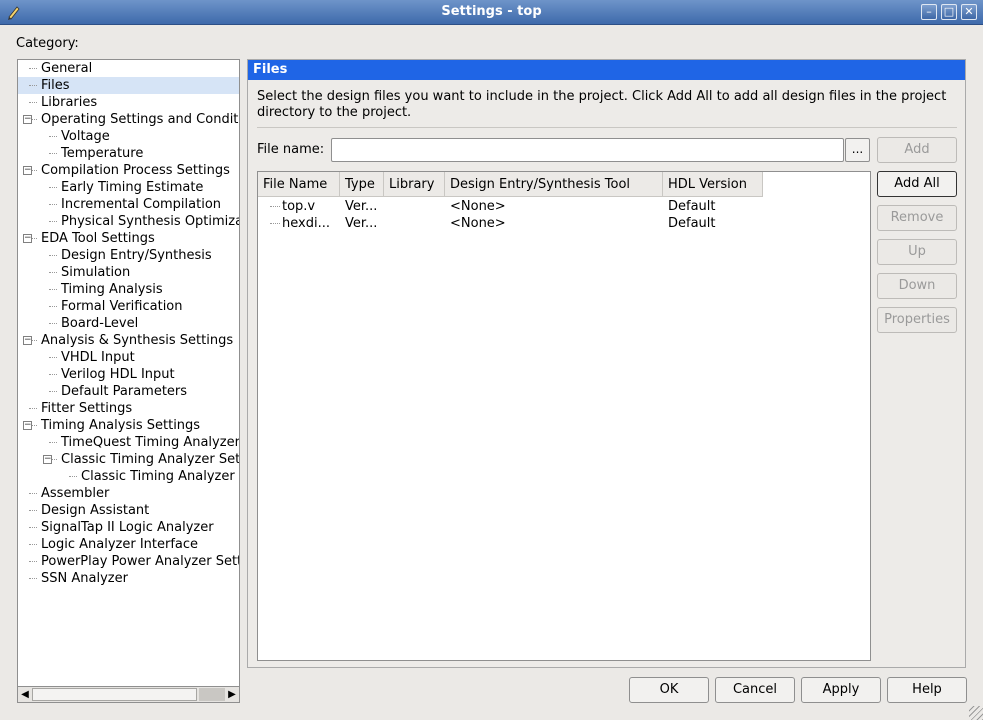 Image resolution: width=983 pixels, height=720 pixels. I want to click on tree-item: Default Parameters, so click(144, 391).